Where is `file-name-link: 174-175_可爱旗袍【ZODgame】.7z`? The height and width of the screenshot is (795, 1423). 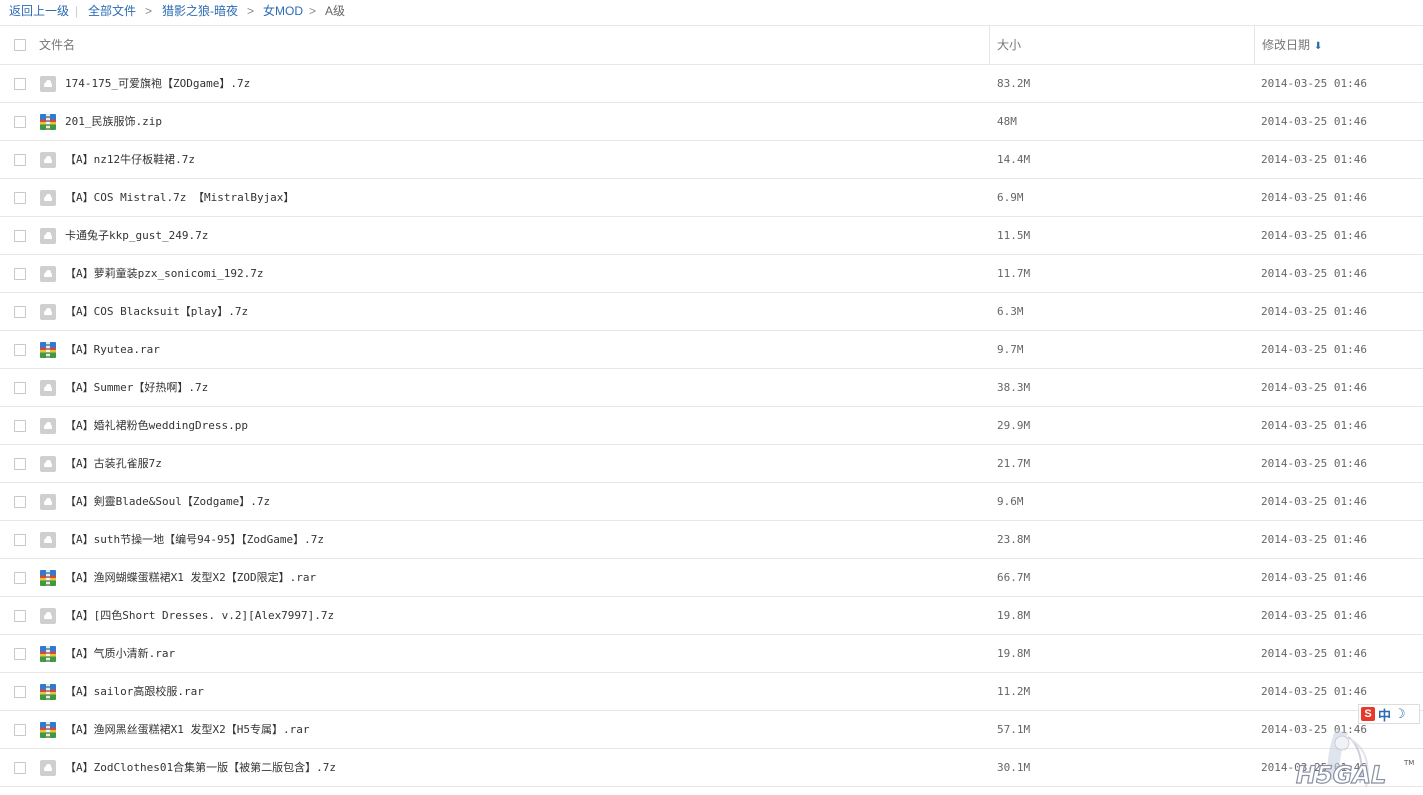
file-name-link: 174-175_可爱旗袍【ZODgame】.7z is located at coordinates (157, 84).